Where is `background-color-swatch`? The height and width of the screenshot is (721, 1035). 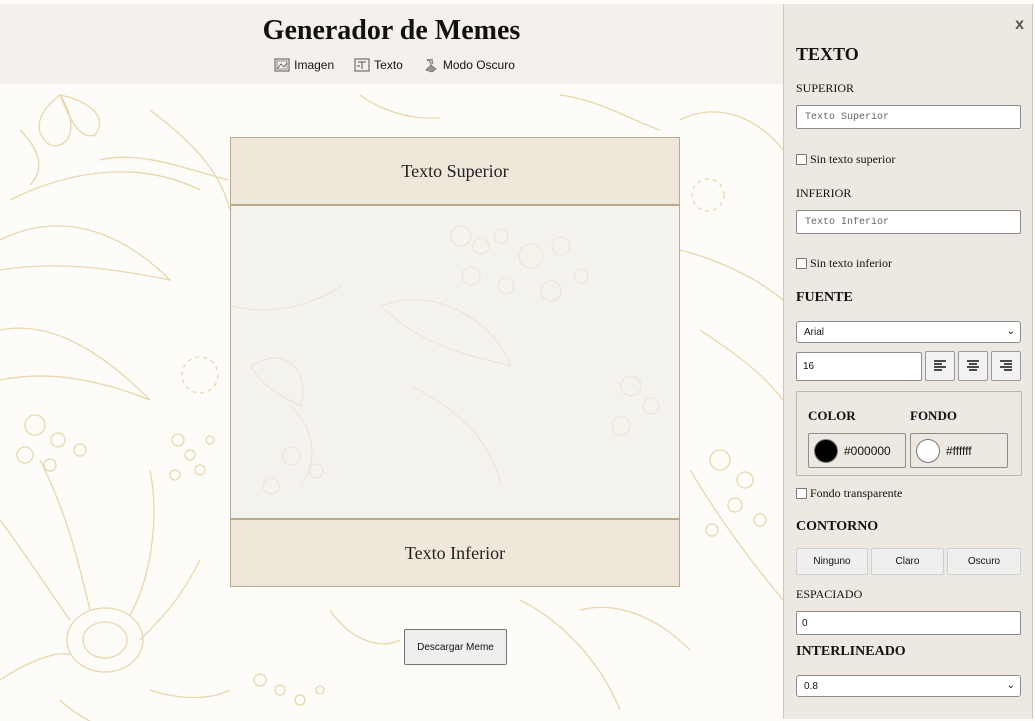
background-color-swatch is located at coordinates (928, 450).